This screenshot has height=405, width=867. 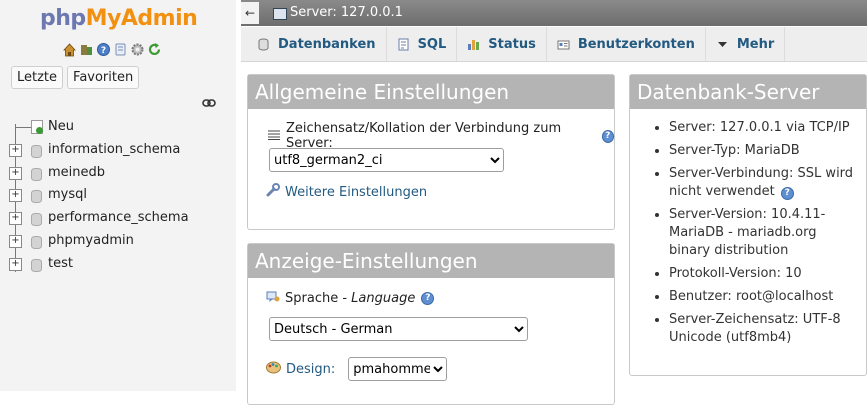 What do you see at coordinates (91, 241) in the screenshot?
I see `tree-item-label: phpmyadmin` at bounding box center [91, 241].